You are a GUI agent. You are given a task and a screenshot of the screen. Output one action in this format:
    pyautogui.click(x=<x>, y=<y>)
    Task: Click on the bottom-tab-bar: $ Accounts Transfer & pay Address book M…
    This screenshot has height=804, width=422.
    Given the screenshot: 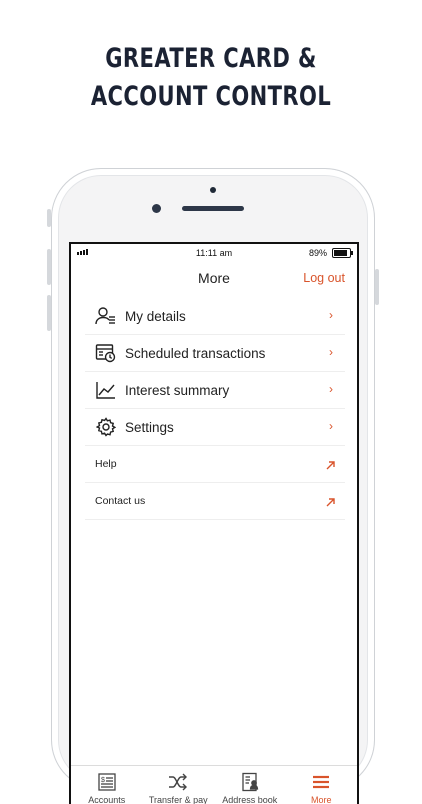 What is the action you would take?
    pyautogui.click(x=214, y=784)
    